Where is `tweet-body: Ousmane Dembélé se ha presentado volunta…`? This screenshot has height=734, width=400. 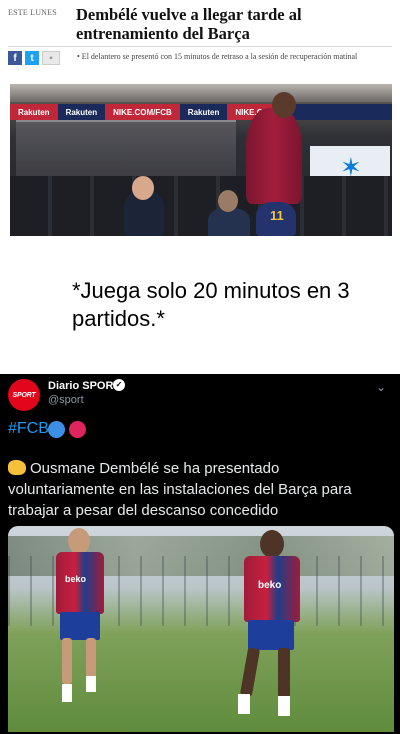 tweet-body: Ousmane Dembélé se ha presentado volunta… is located at coordinates (198, 489).